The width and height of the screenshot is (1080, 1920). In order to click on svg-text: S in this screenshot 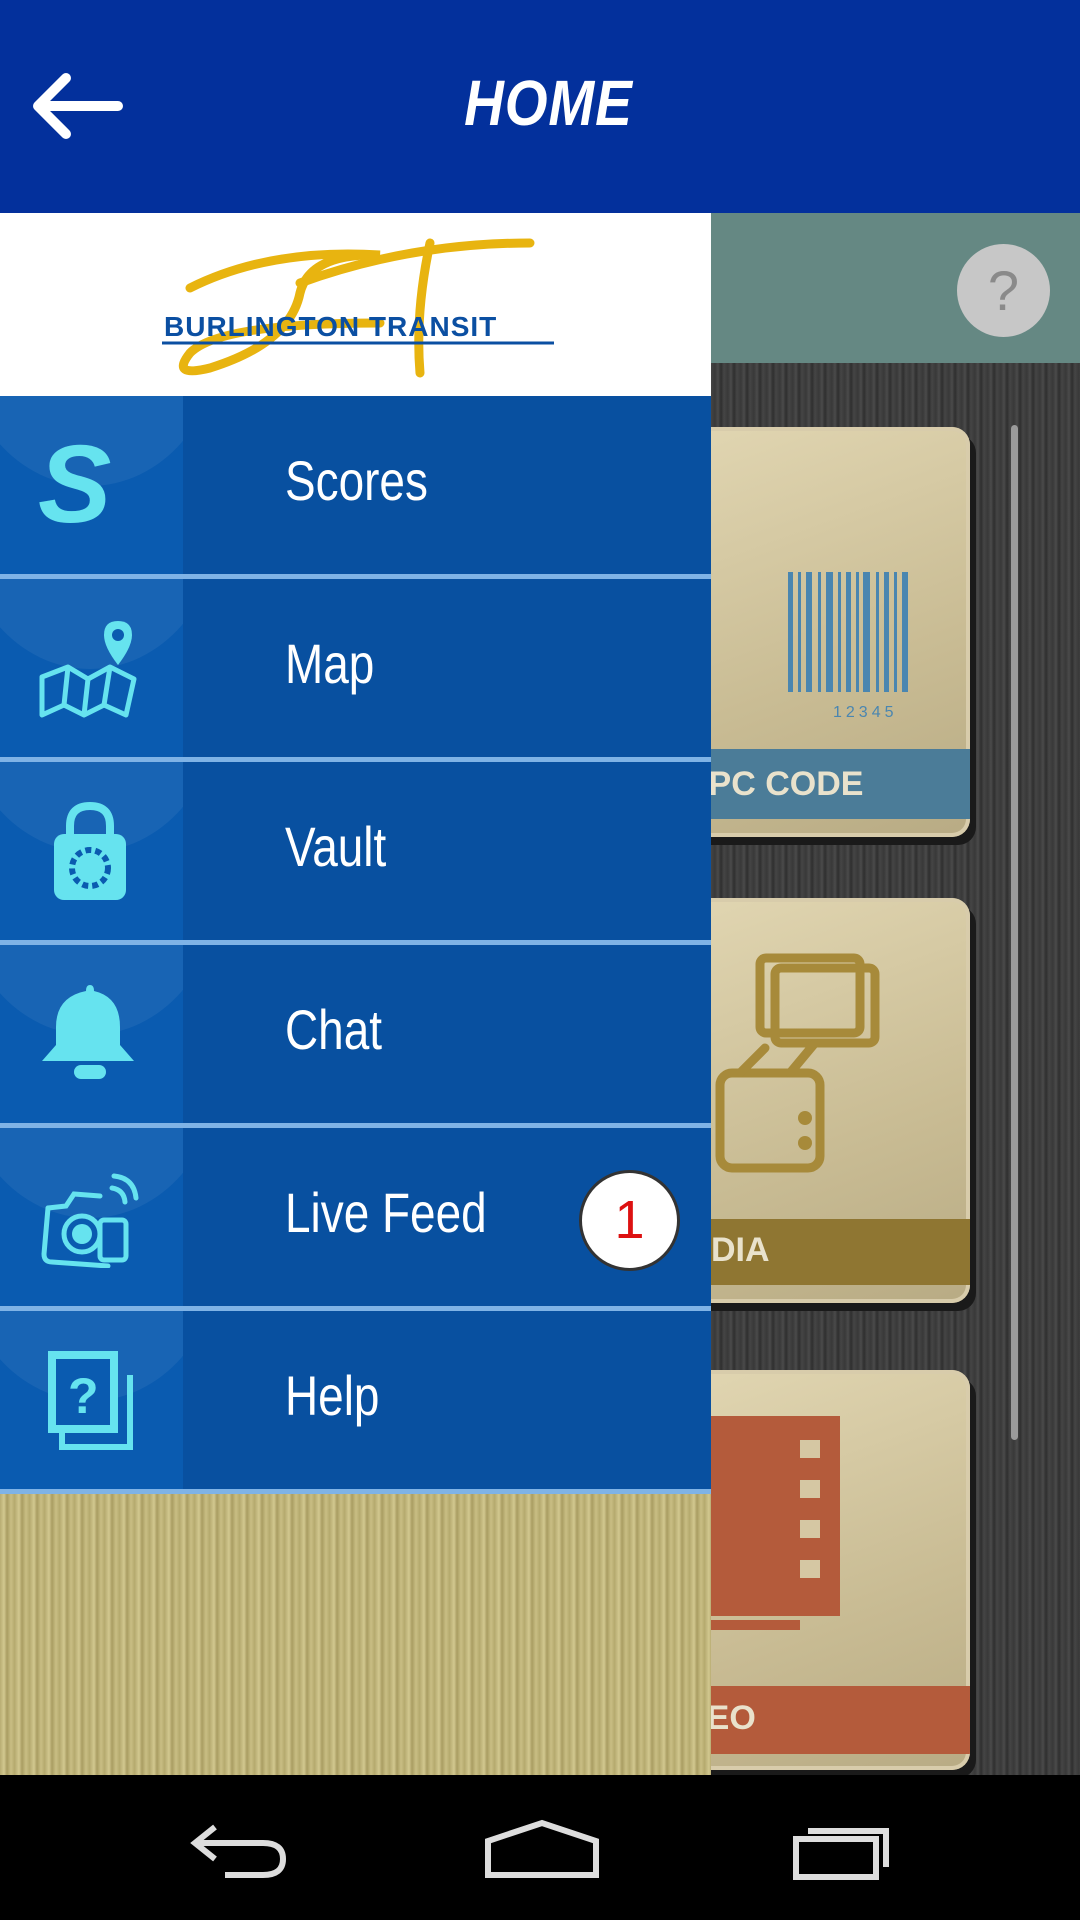, I will do `click(74, 486)`.